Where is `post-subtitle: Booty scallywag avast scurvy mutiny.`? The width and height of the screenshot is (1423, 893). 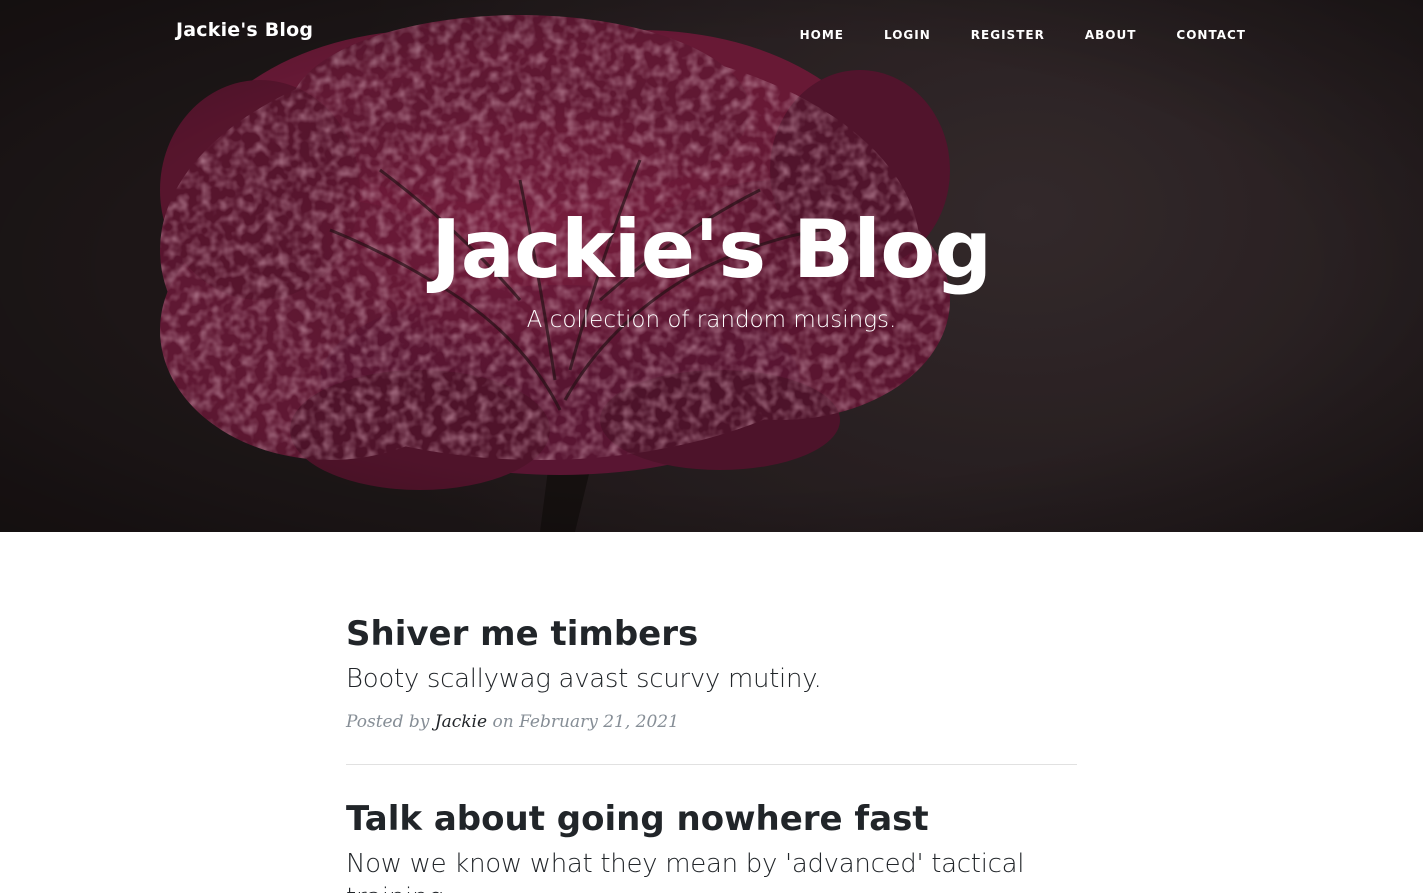 post-subtitle: Booty scallywag avast scurvy mutiny. is located at coordinates (584, 679).